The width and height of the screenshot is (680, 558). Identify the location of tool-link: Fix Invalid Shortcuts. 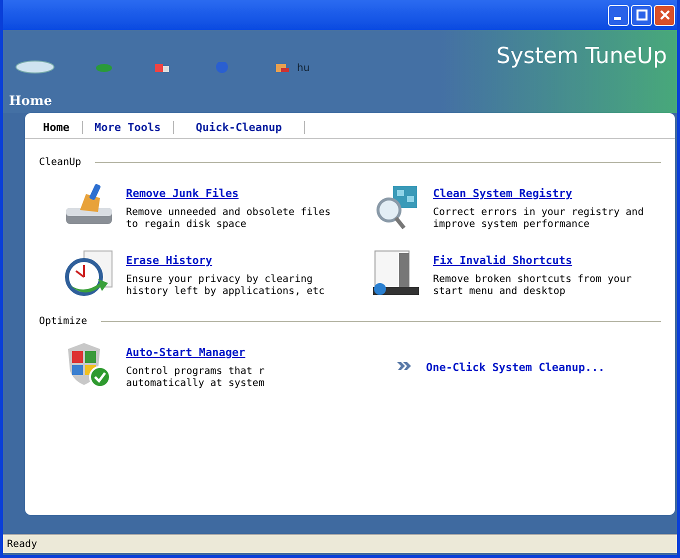
(502, 260).